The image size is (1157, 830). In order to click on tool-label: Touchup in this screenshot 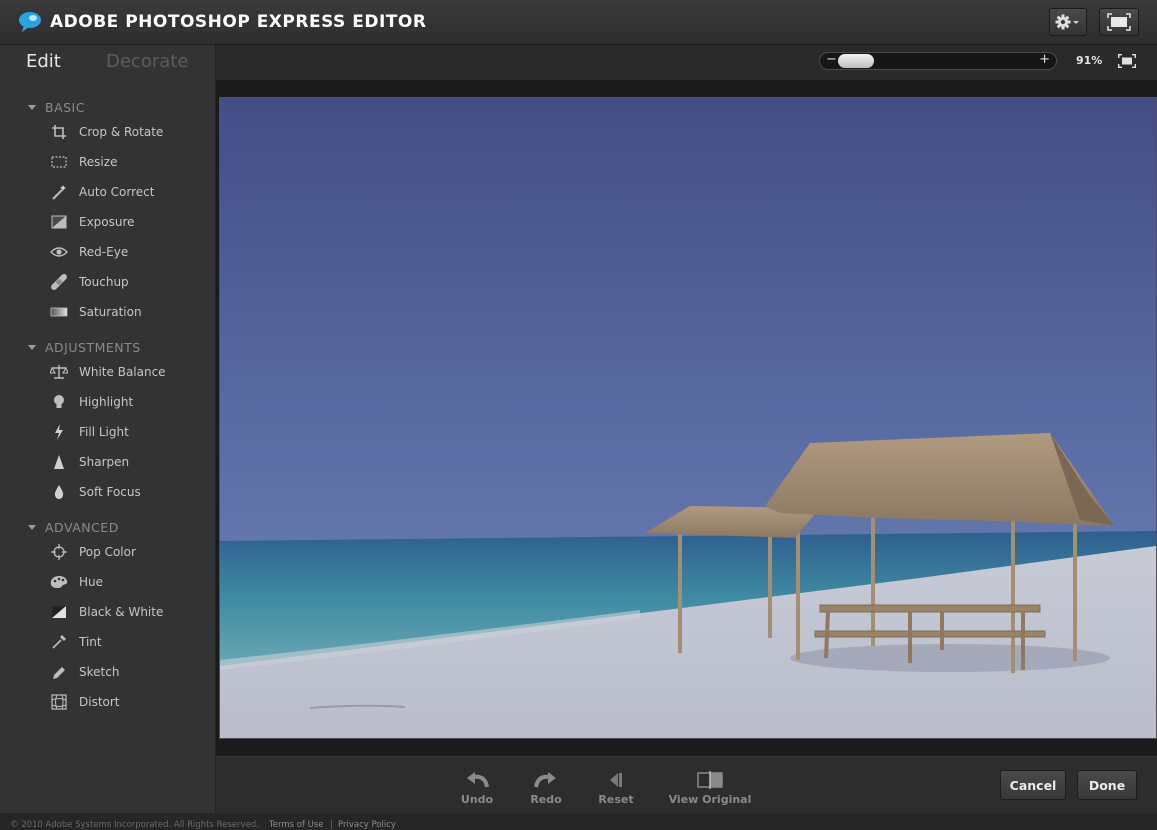, I will do `click(104, 282)`.